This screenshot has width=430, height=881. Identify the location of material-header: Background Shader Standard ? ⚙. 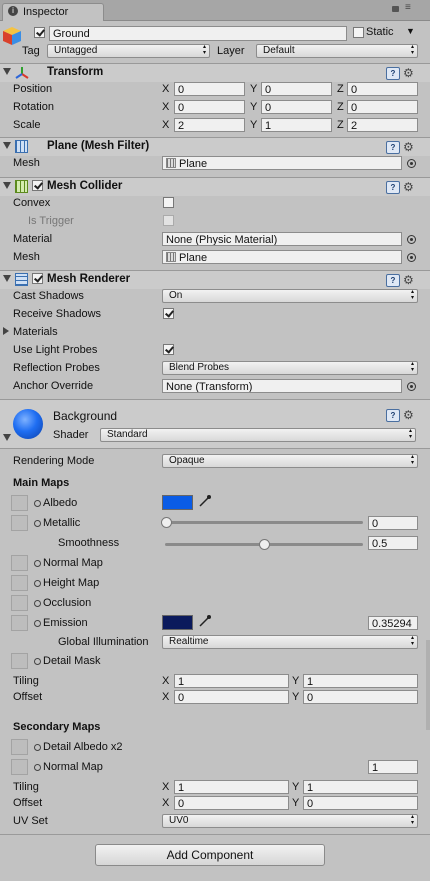
(215, 424).